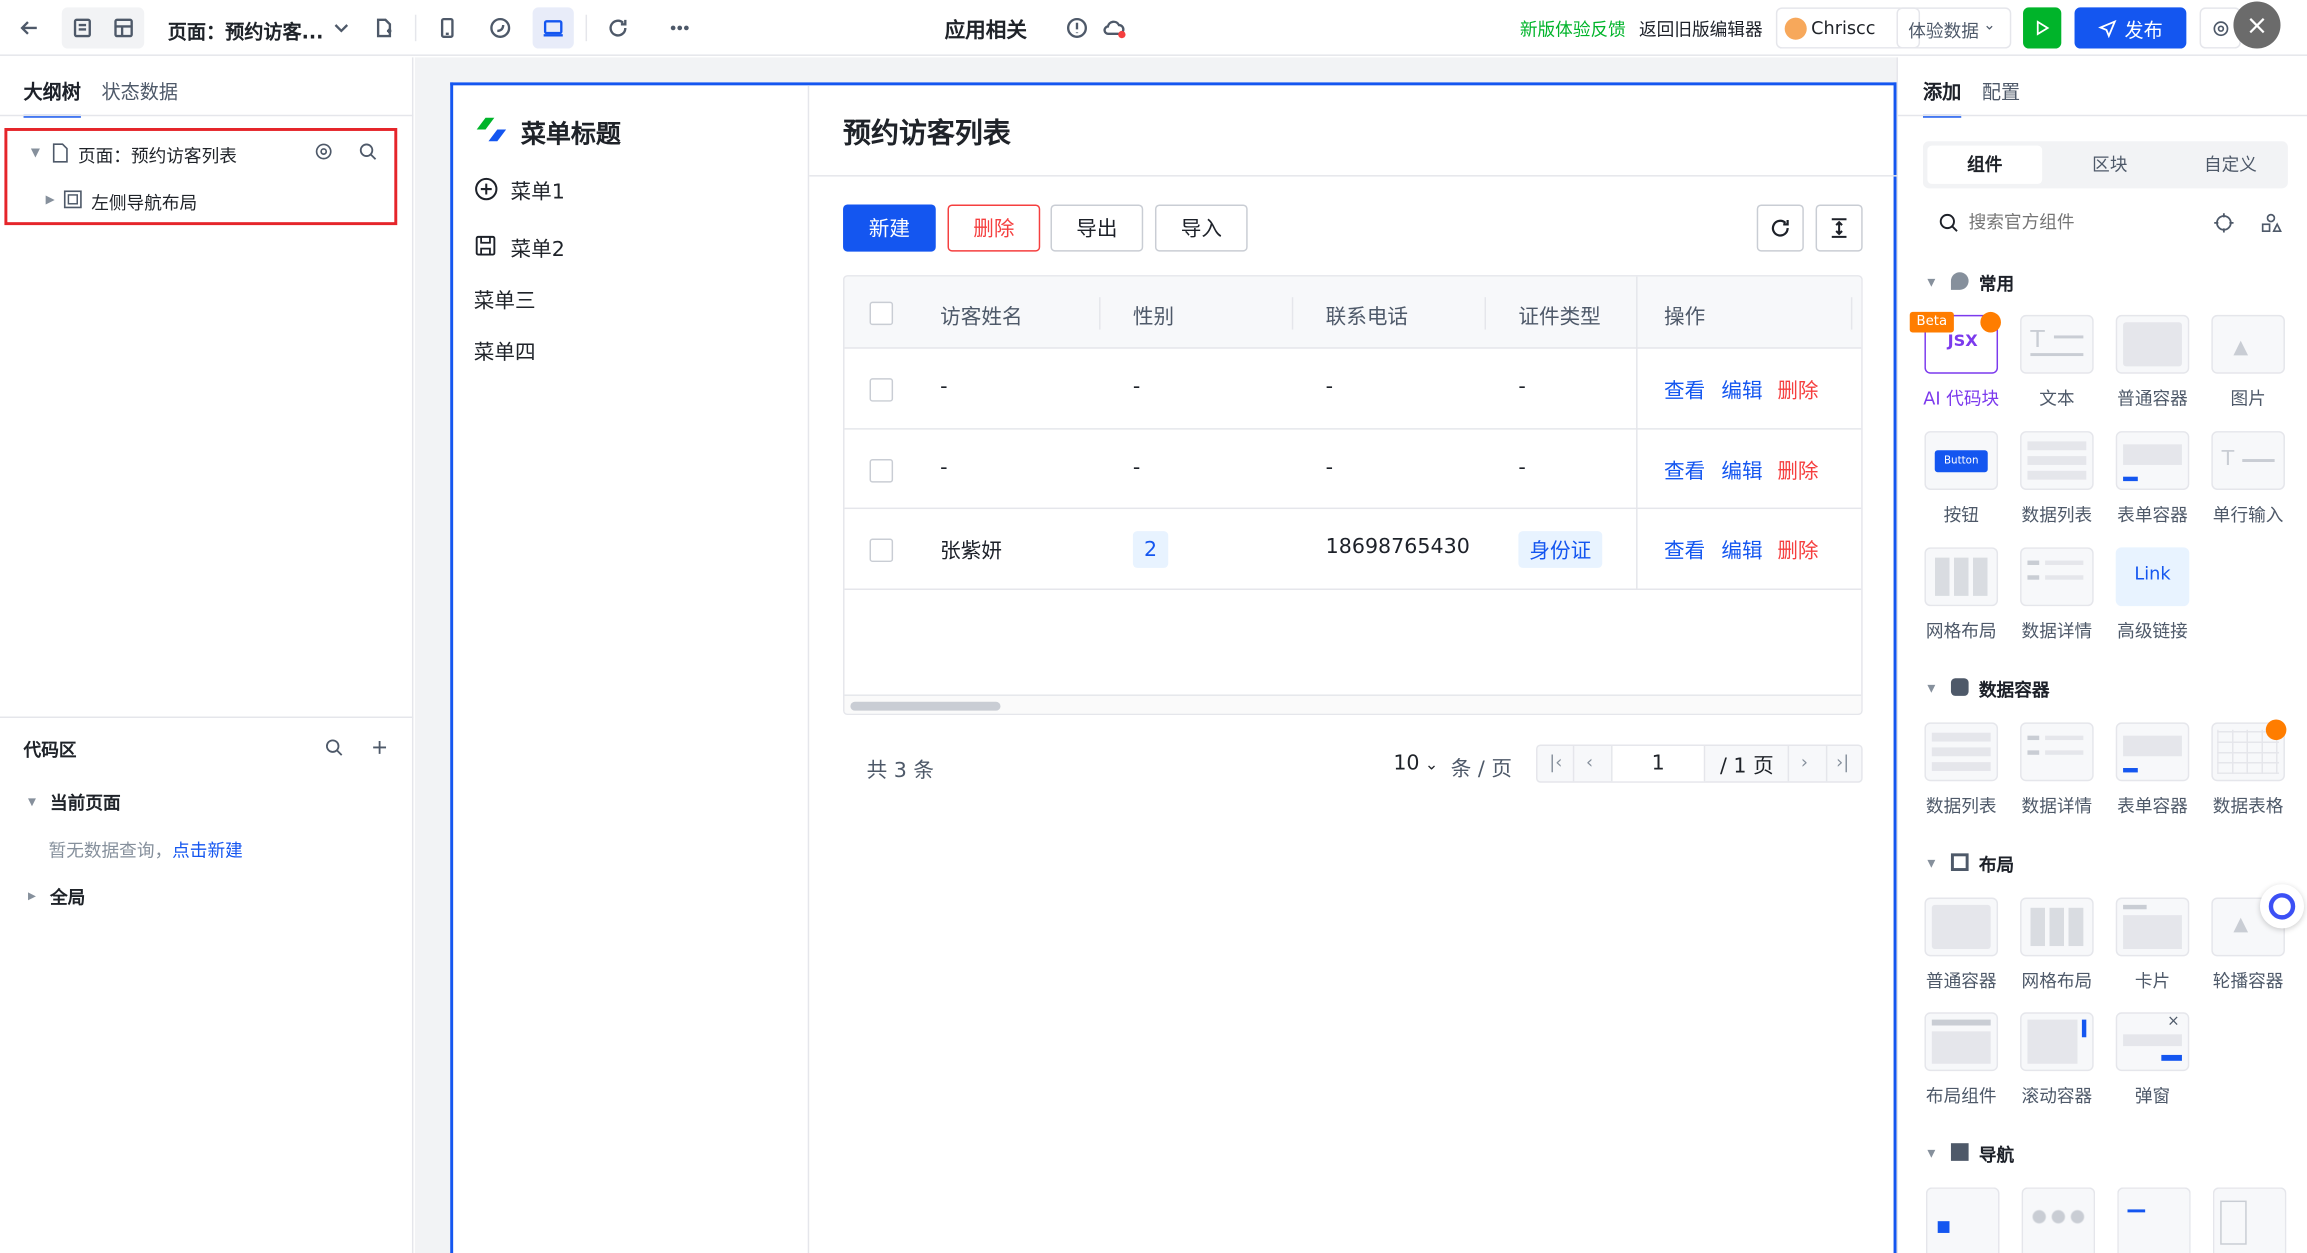 This screenshot has height=1253, width=2307. I want to click on tab-outline: 大纲树, so click(52, 97).